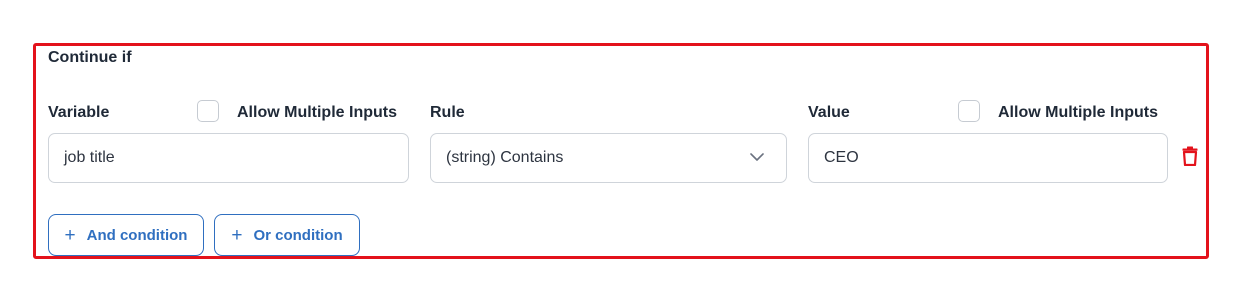 Image resolution: width=1259 pixels, height=300 pixels. I want to click on and-condition-button: + And condition, so click(126, 235).